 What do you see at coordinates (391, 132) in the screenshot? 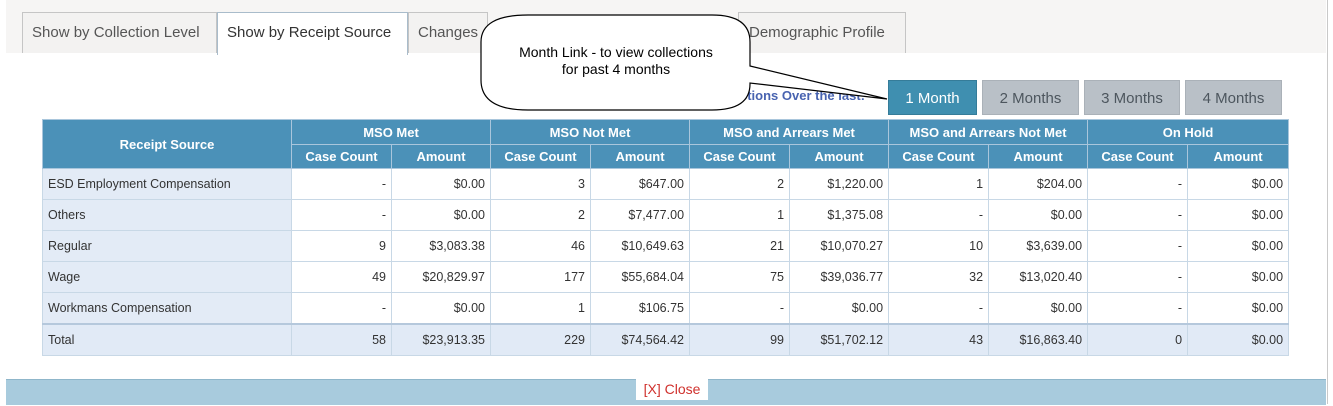
I see `group-header-mso-met: MSO Met` at bounding box center [391, 132].